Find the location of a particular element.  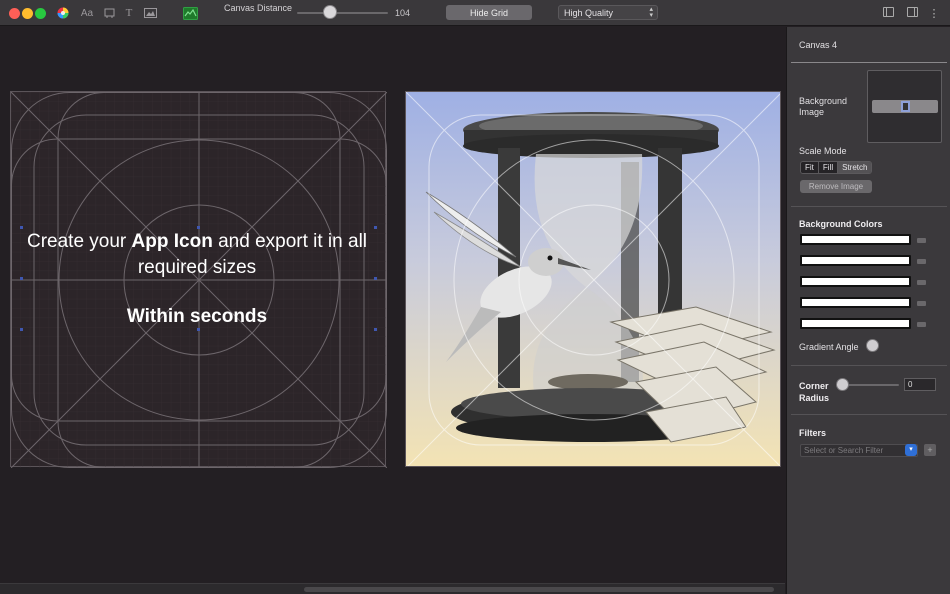

corner-radius-slider-knob is located at coordinates (842, 384).